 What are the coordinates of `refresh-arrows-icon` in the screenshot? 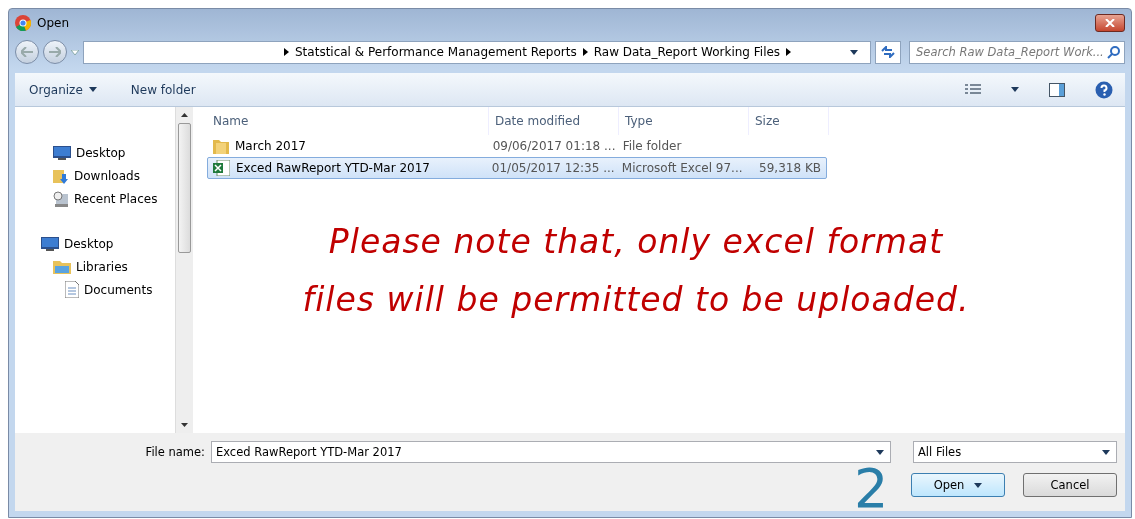 It's located at (888, 52).